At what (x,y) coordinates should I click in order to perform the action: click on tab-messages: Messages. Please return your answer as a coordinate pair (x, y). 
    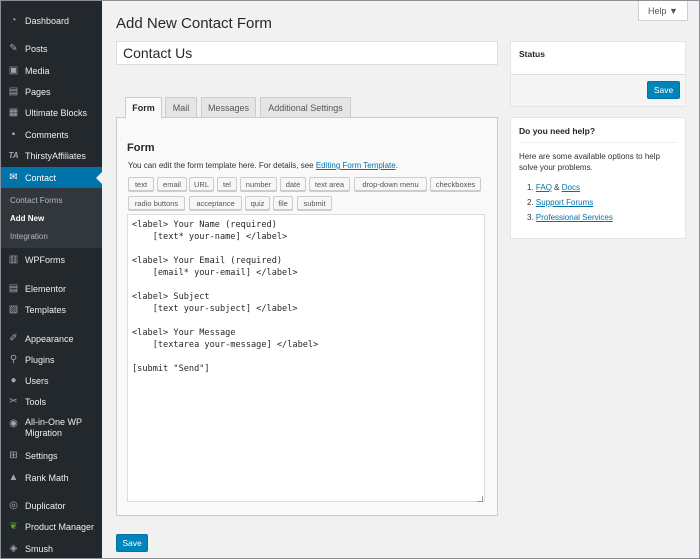
    Looking at the image, I should click on (228, 107).